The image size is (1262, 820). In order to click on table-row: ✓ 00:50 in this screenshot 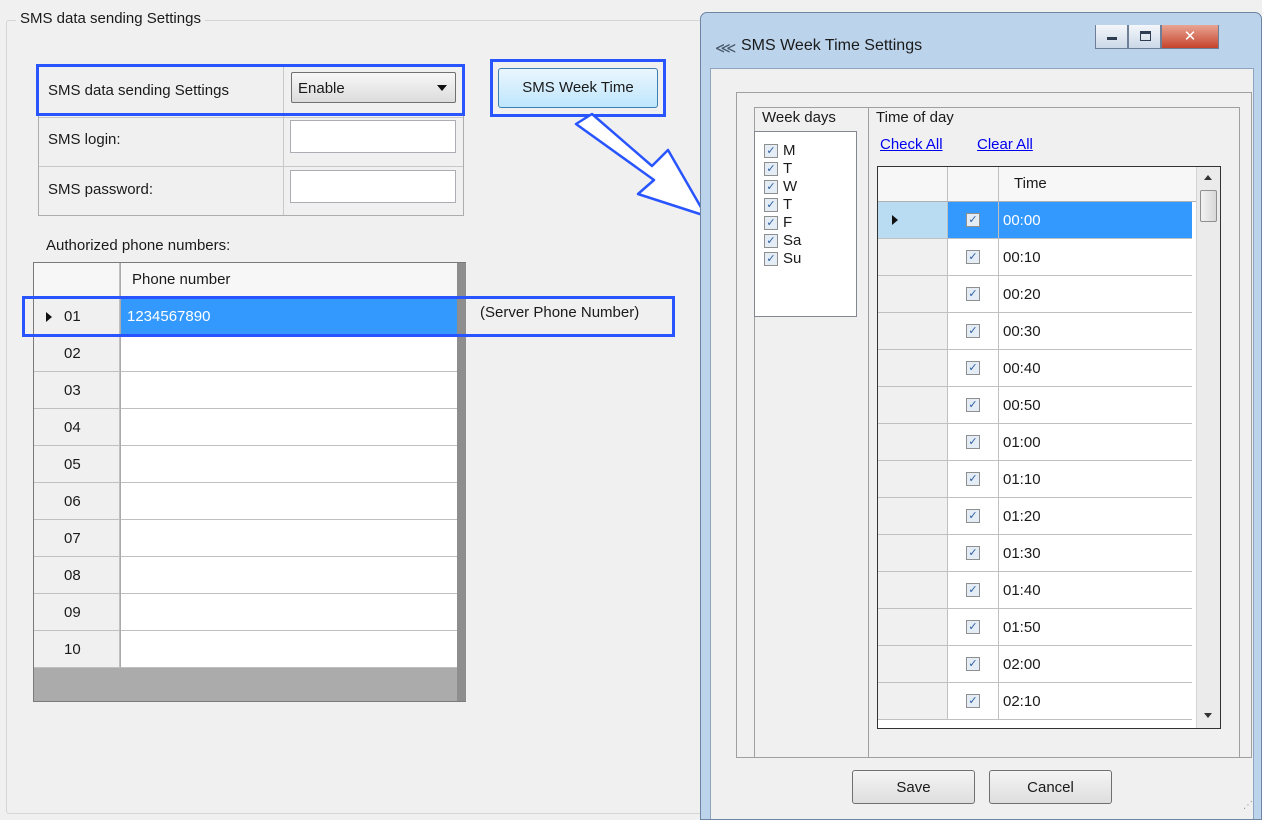, I will do `click(1037, 405)`.